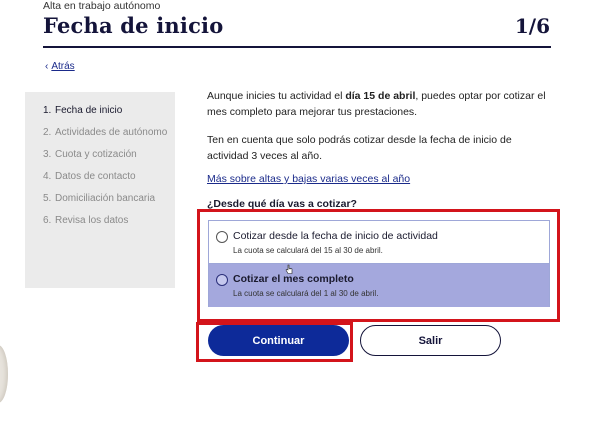 The width and height of the screenshot is (600, 429). What do you see at coordinates (47, 198) in the screenshot?
I see `step-number: 5.` at bounding box center [47, 198].